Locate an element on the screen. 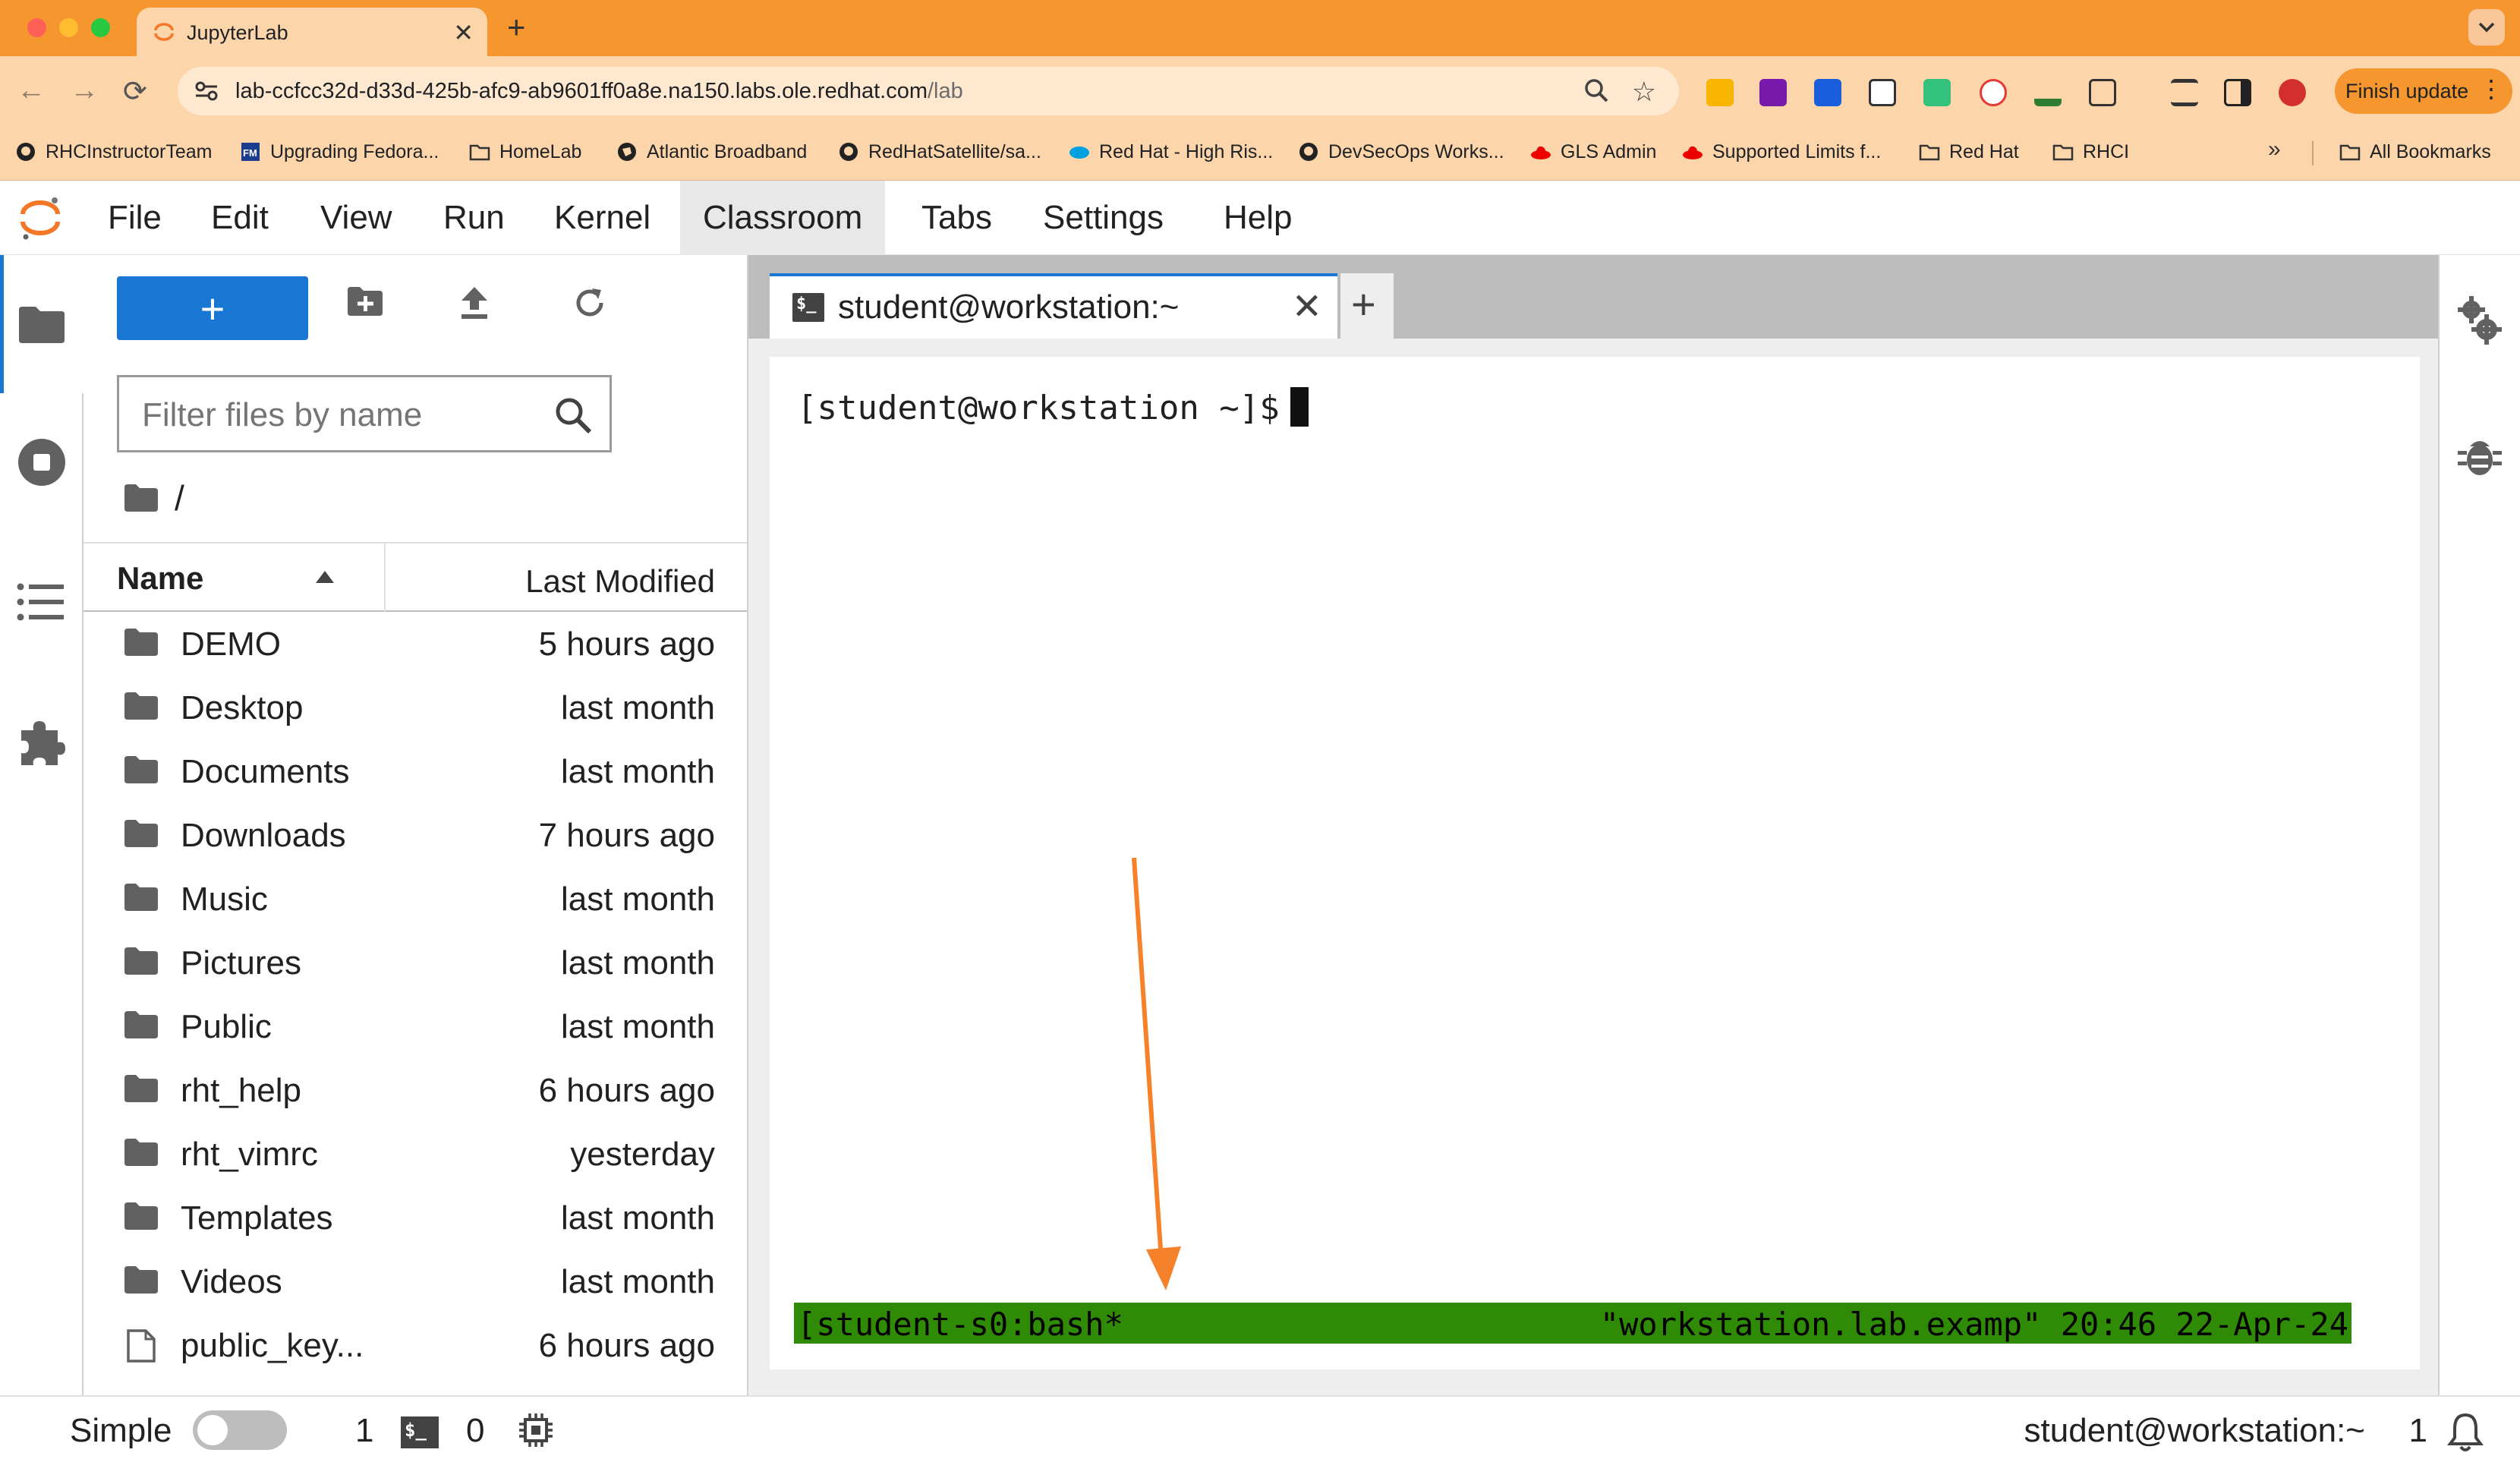  filter-files-input is located at coordinates (339, 415).